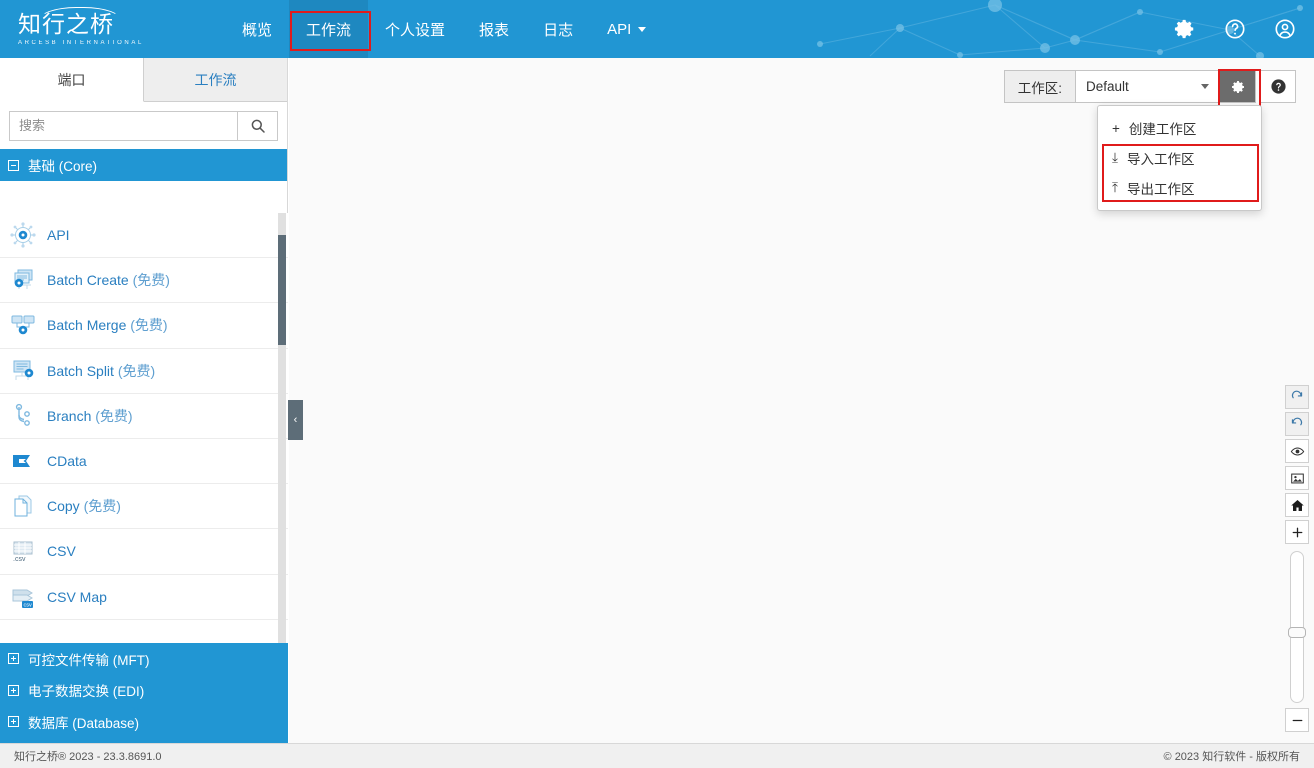  I want to click on gear-icon, so click(1185, 29).